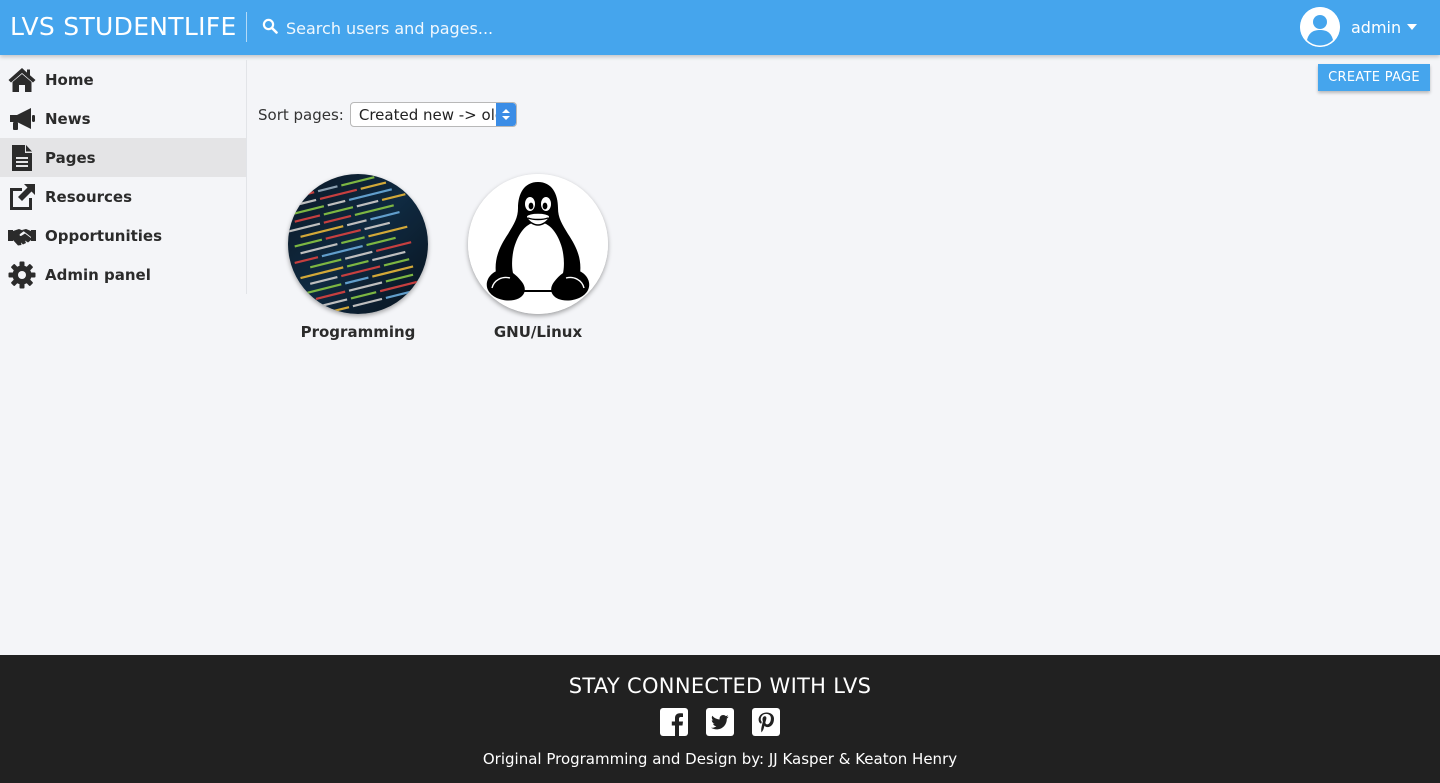 The width and height of the screenshot is (1440, 783). What do you see at coordinates (22, 197) in the screenshot?
I see `external-link-icon` at bounding box center [22, 197].